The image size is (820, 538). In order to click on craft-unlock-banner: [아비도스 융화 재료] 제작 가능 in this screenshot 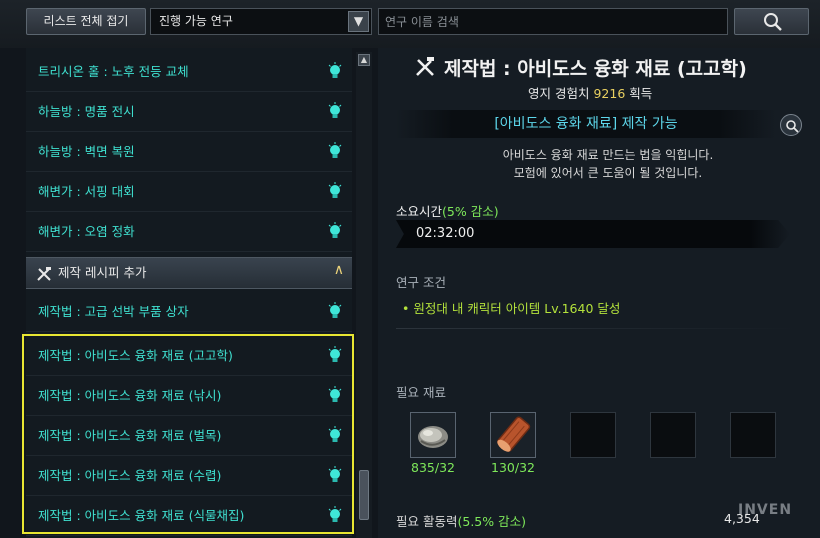, I will do `click(586, 124)`.